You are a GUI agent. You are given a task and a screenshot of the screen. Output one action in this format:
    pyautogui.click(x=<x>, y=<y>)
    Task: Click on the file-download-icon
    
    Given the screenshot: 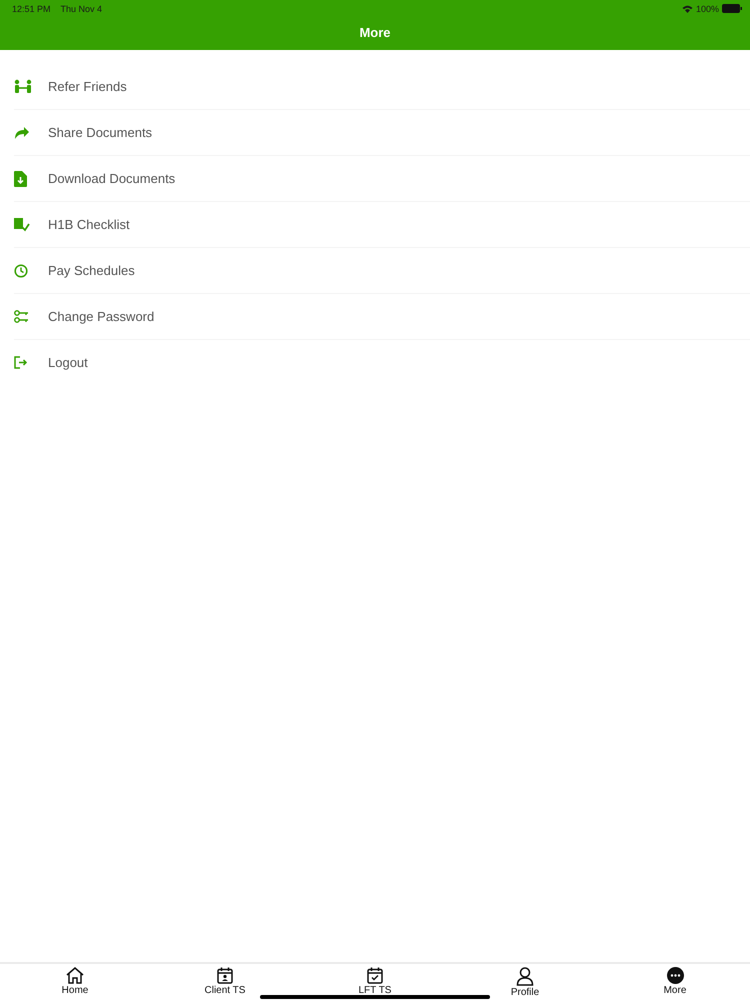 What is the action you would take?
    pyautogui.click(x=20, y=178)
    